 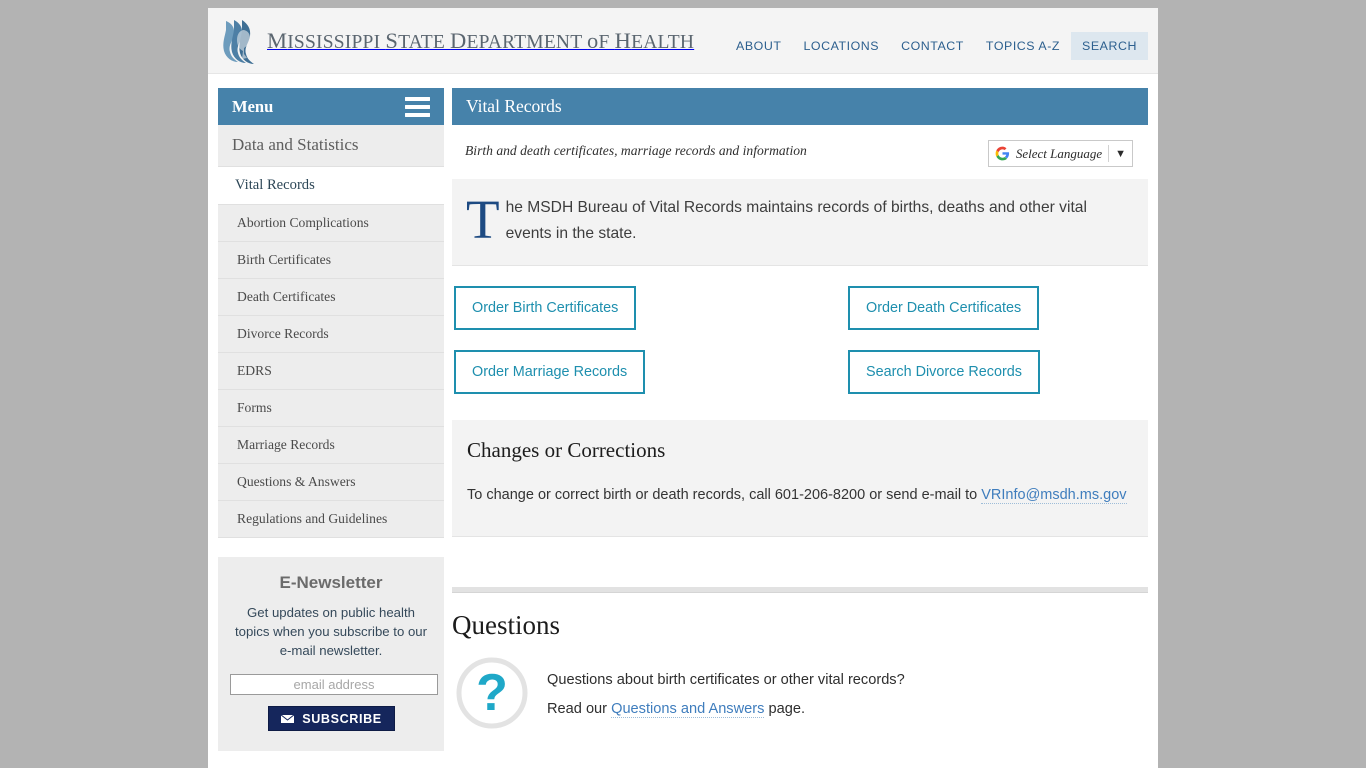 I want to click on sidebar-item-marriage-records: Marriage Records, so click(x=331, y=445).